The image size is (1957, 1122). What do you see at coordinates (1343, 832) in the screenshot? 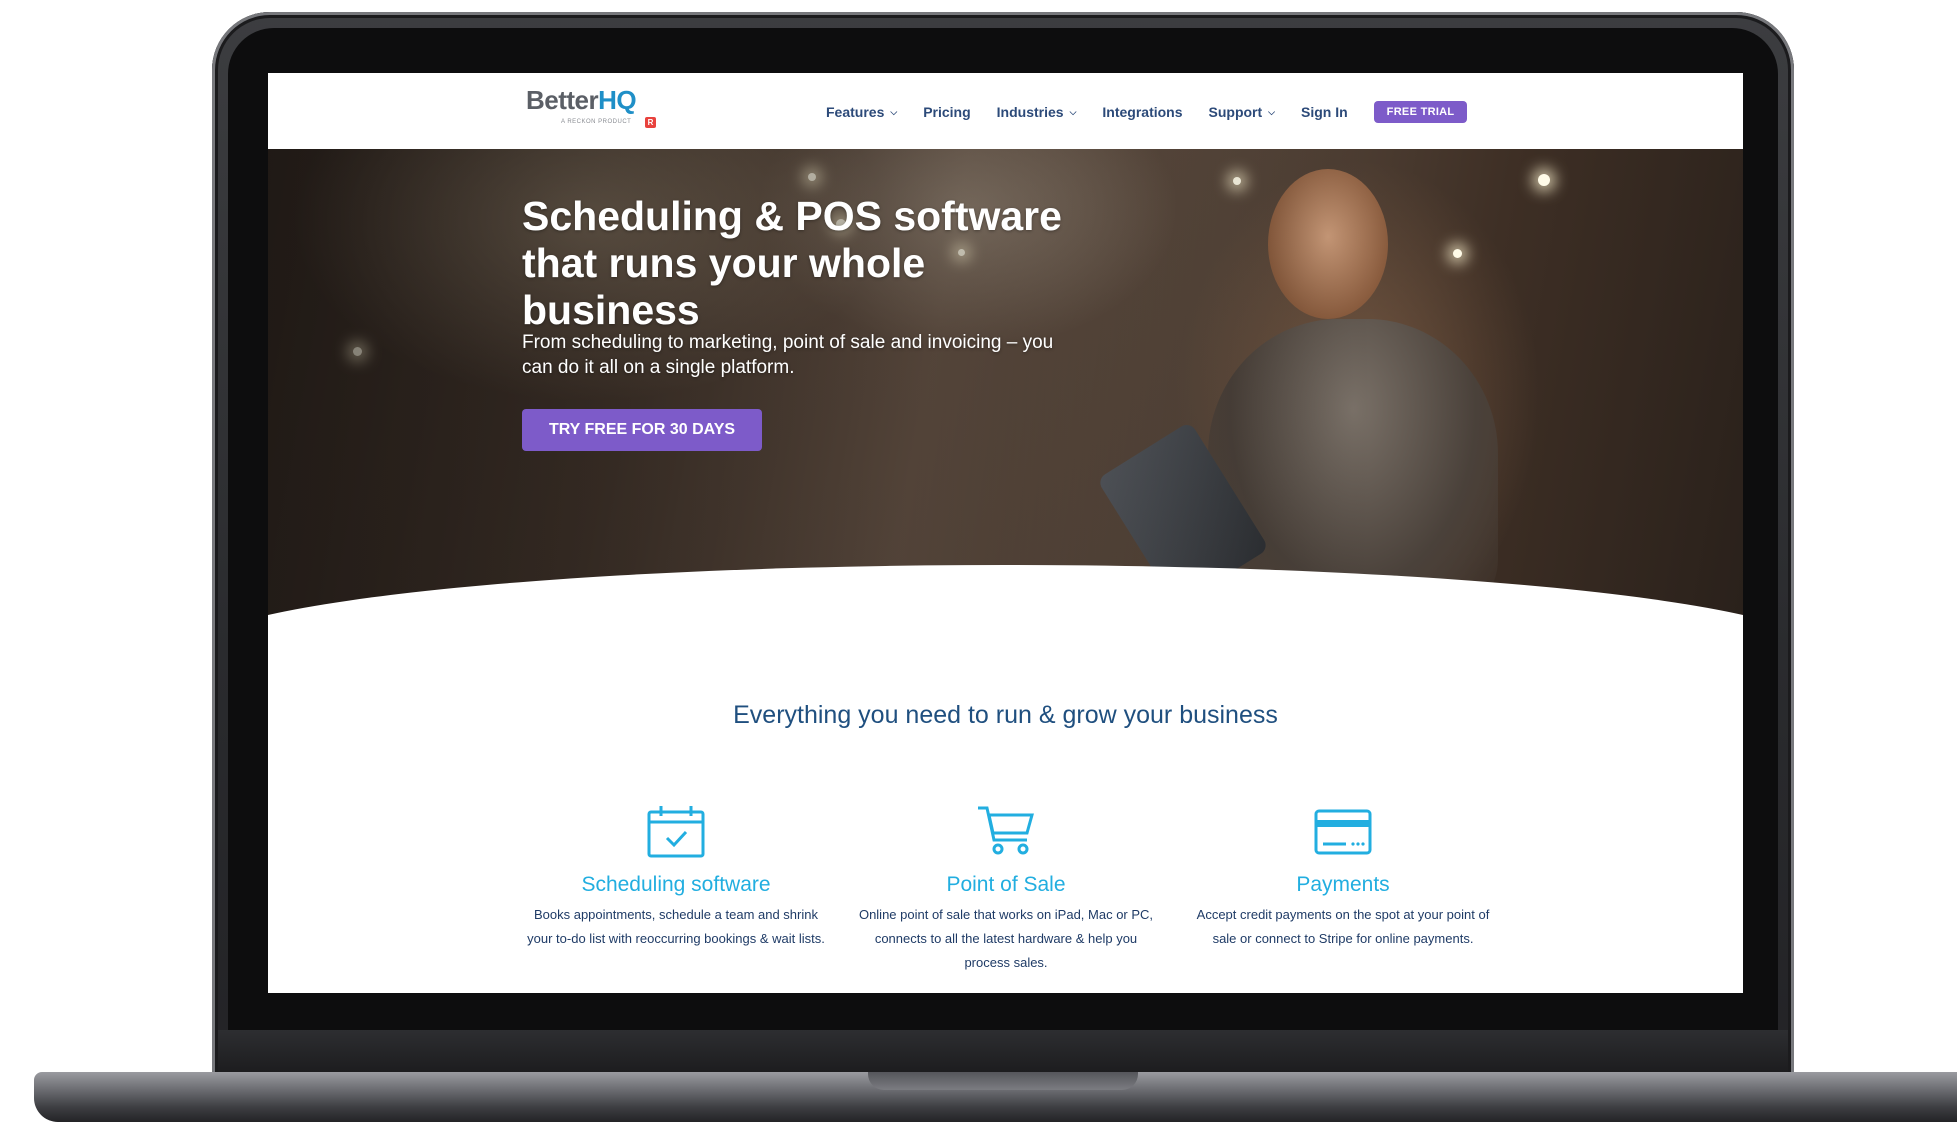
I see `credit-card-icon` at bounding box center [1343, 832].